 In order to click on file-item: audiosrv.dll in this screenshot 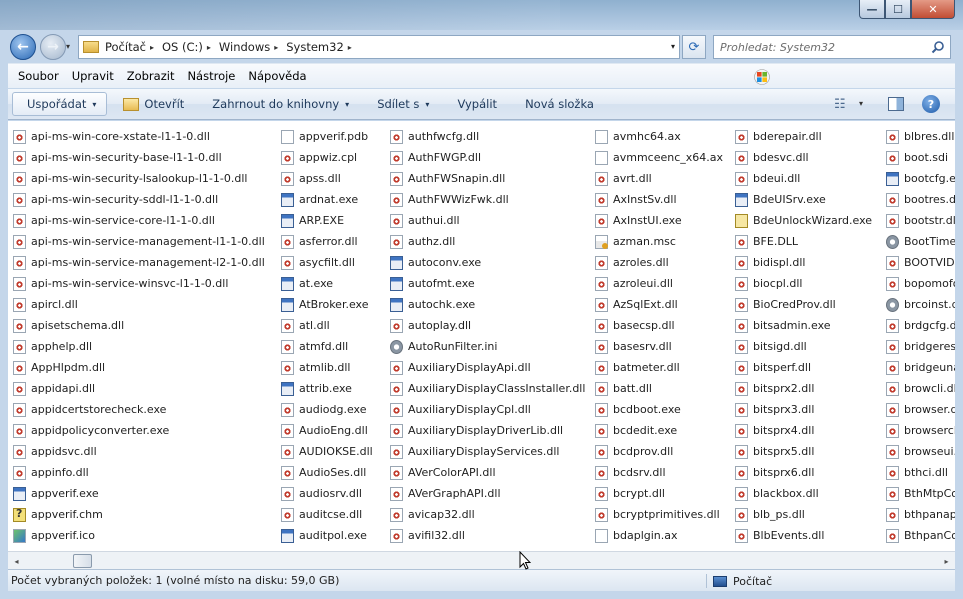, I will do `click(327, 493)`.